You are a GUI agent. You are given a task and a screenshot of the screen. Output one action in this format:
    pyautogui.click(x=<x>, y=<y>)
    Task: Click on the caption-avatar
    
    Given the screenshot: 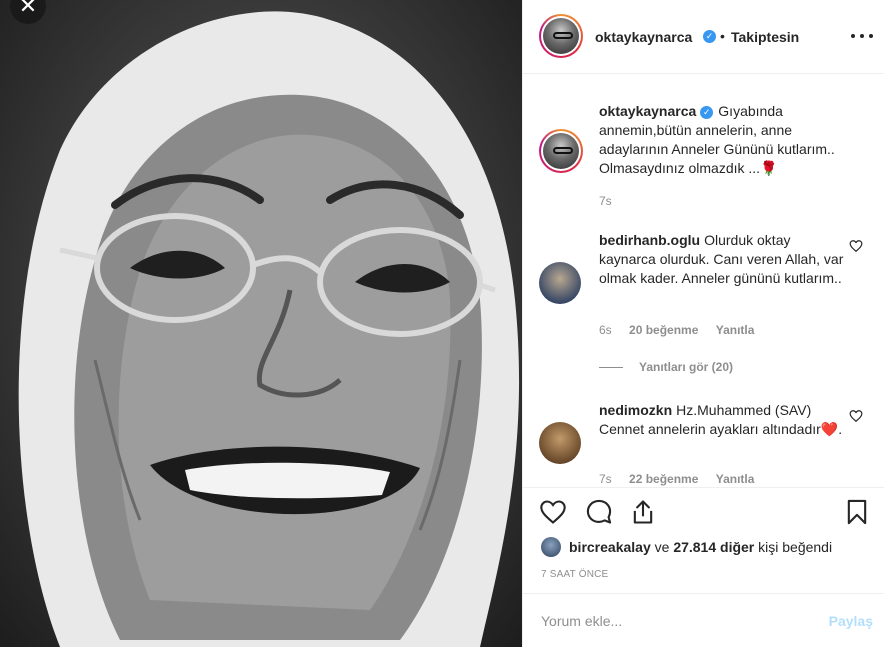 What is the action you would take?
    pyautogui.click(x=561, y=151)
    